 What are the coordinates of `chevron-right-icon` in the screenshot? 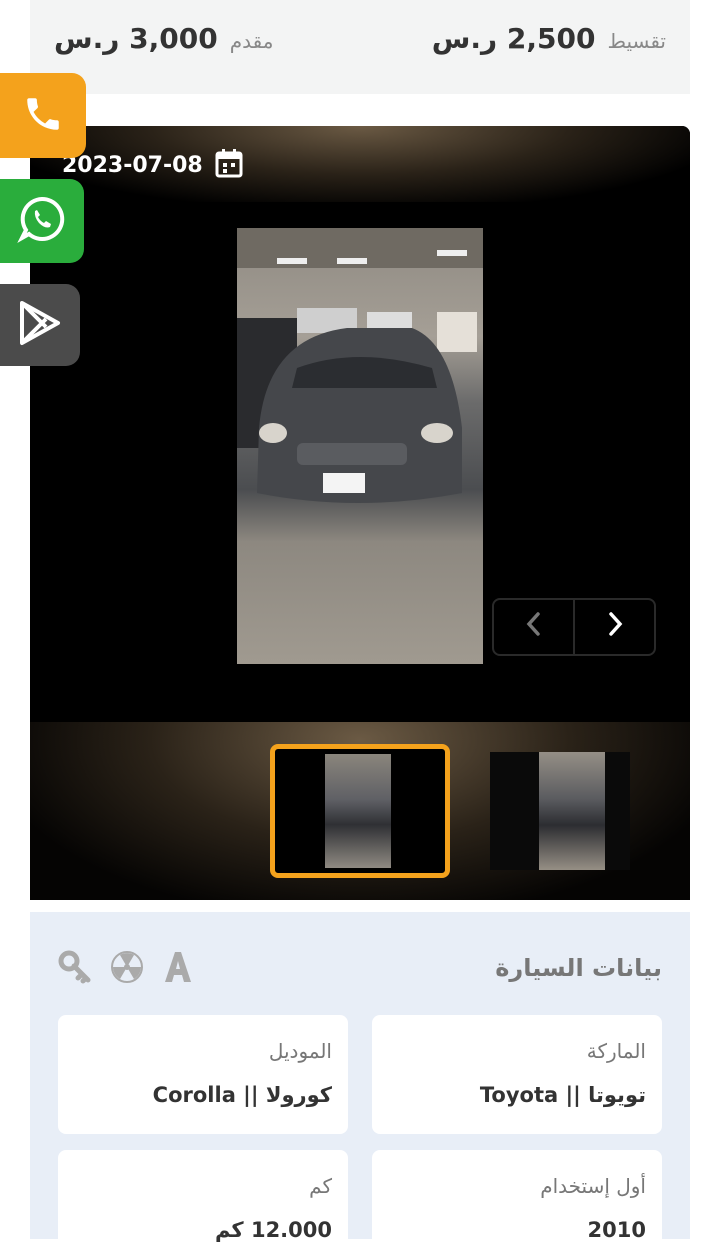 It's located at (615, 627).